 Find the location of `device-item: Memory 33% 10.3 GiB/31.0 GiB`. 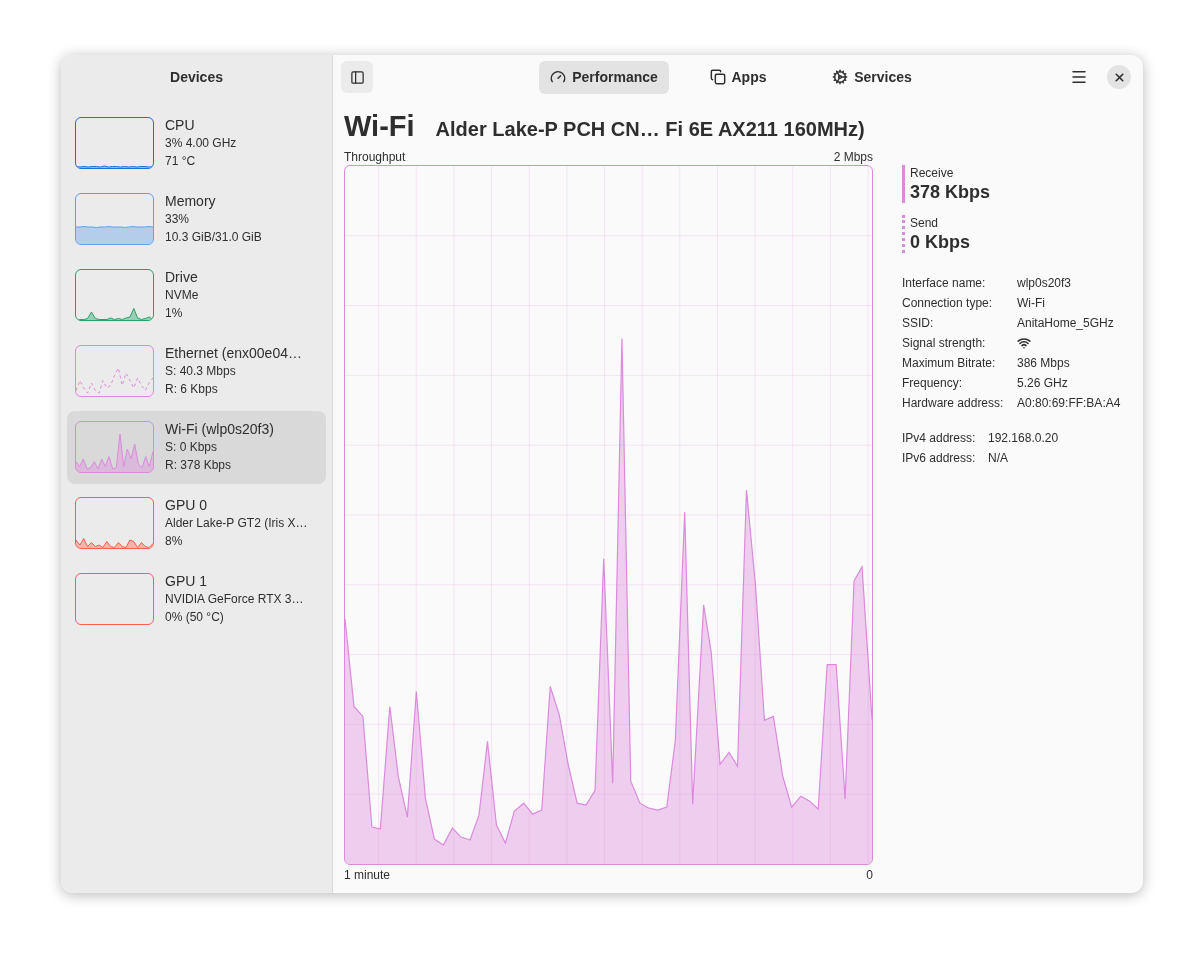

device-item: Memory 33% 10.3 GiB/31.0 GiB is located at coordinates (196, 219).